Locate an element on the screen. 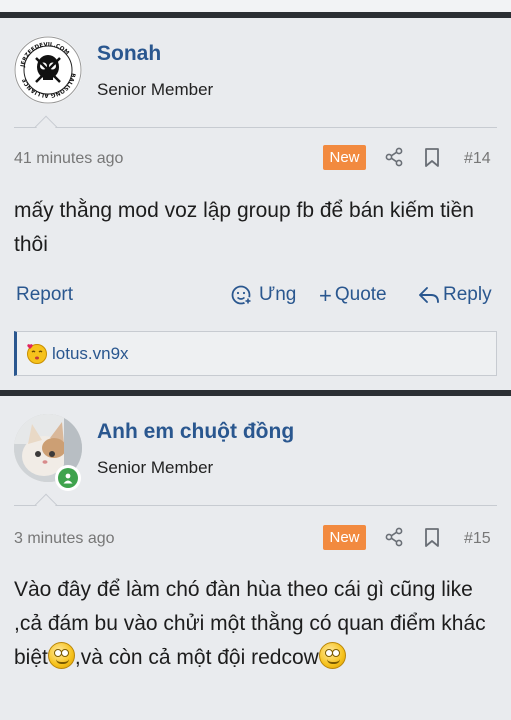 The height and width of the screenshot is (720, 511). post-number: #15 is located at coordinates (477, 539).